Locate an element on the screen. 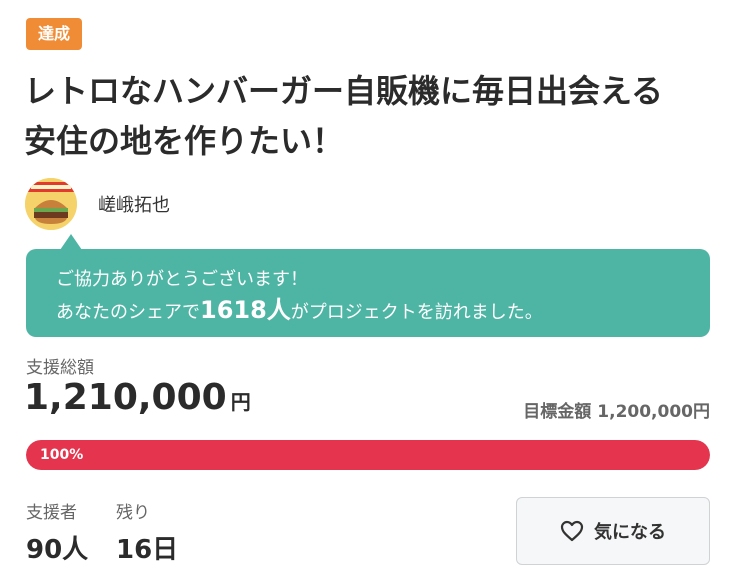 This screenshot has width=736, height=570. hamburger-avatar-icon is located at coordinates (51, 204).